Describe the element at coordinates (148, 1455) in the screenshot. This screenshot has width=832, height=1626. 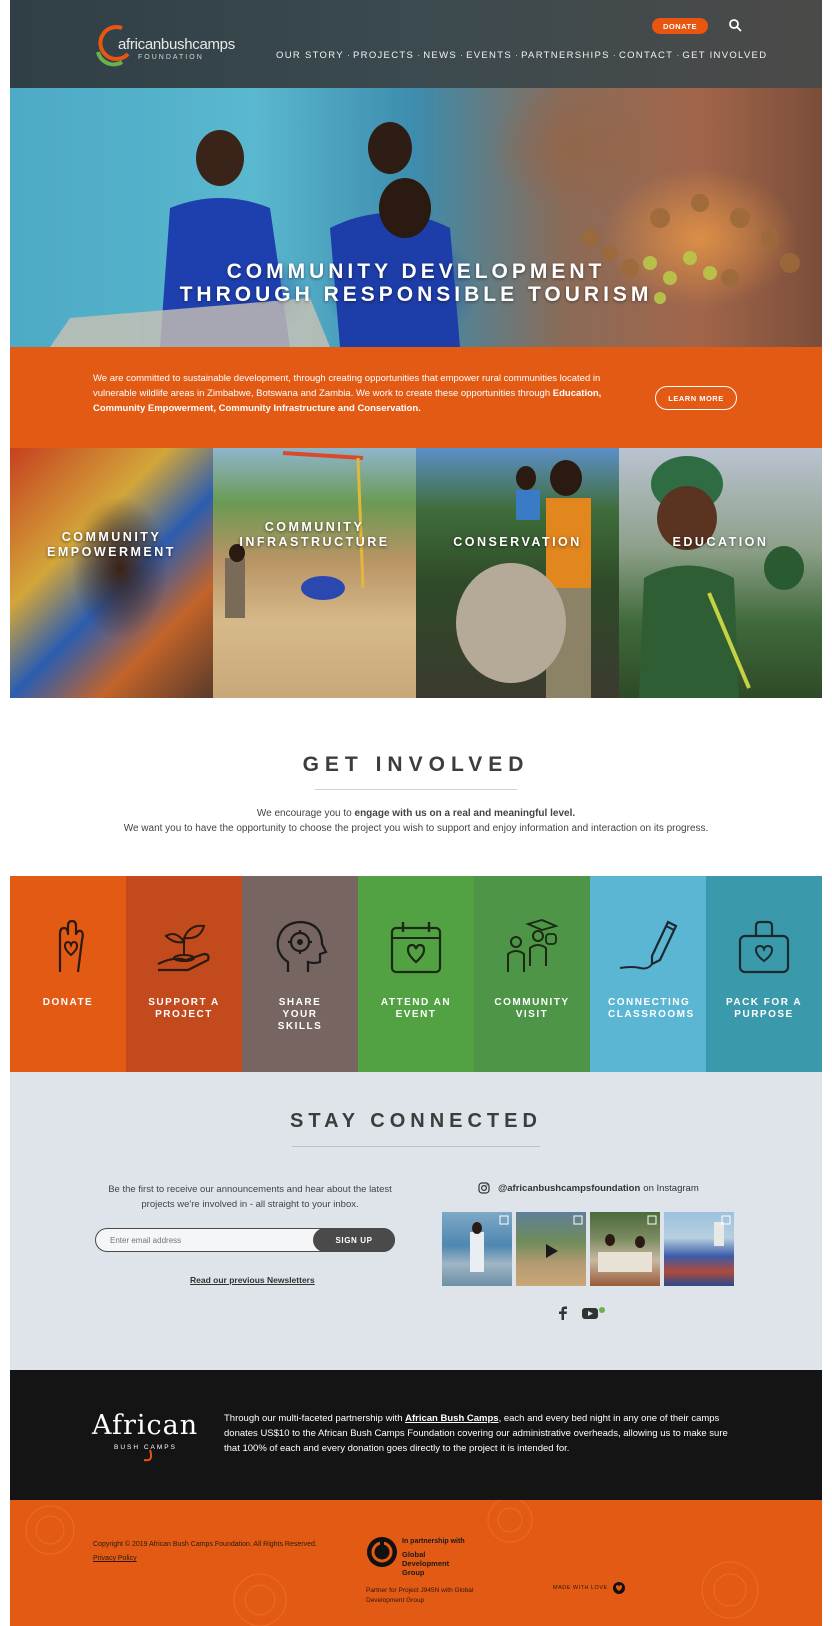
I see `logo-swirl-icon` at that location.